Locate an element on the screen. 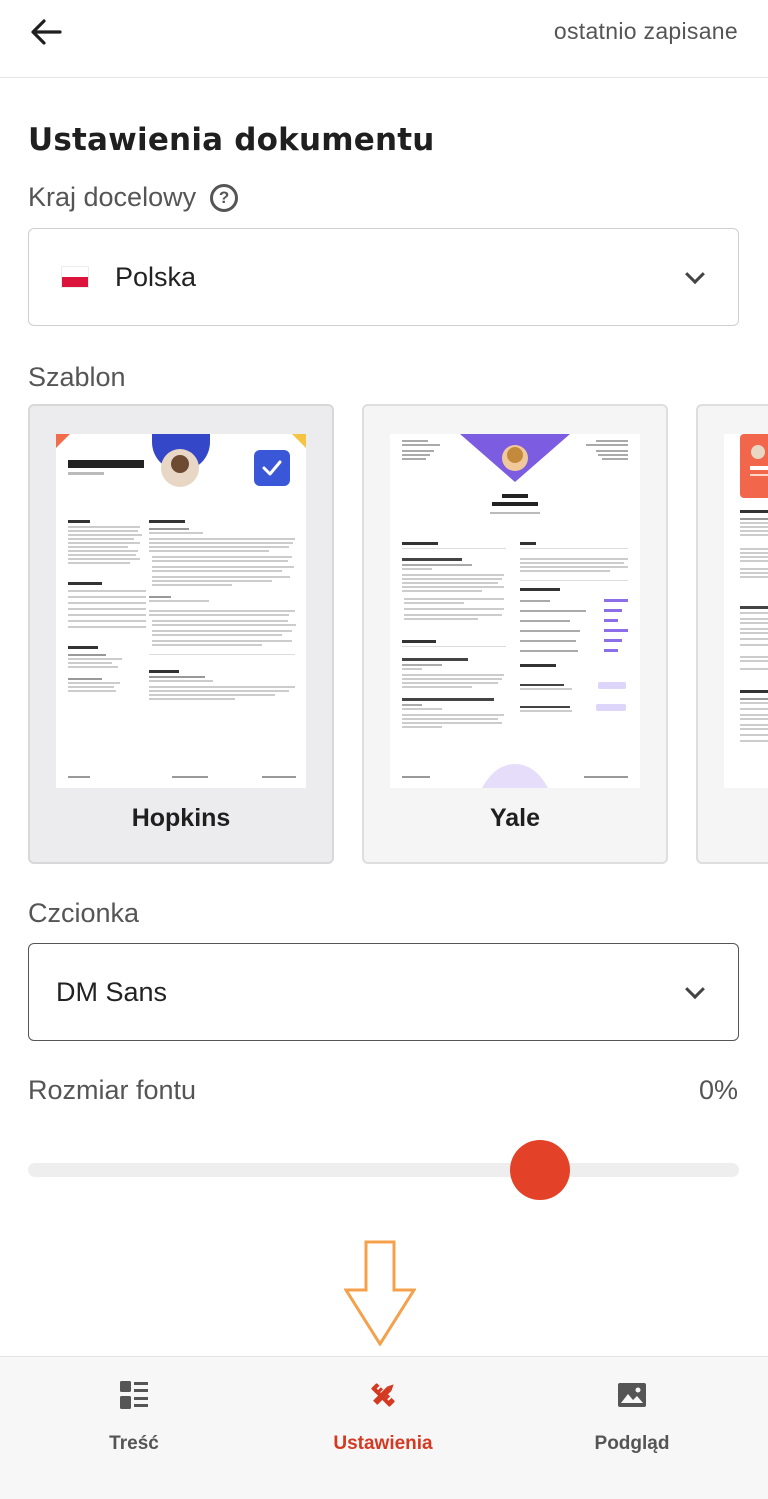 The height and width of the screenshot is (1499, 768). design-tools-icon is located at coordinates (383, 1395).